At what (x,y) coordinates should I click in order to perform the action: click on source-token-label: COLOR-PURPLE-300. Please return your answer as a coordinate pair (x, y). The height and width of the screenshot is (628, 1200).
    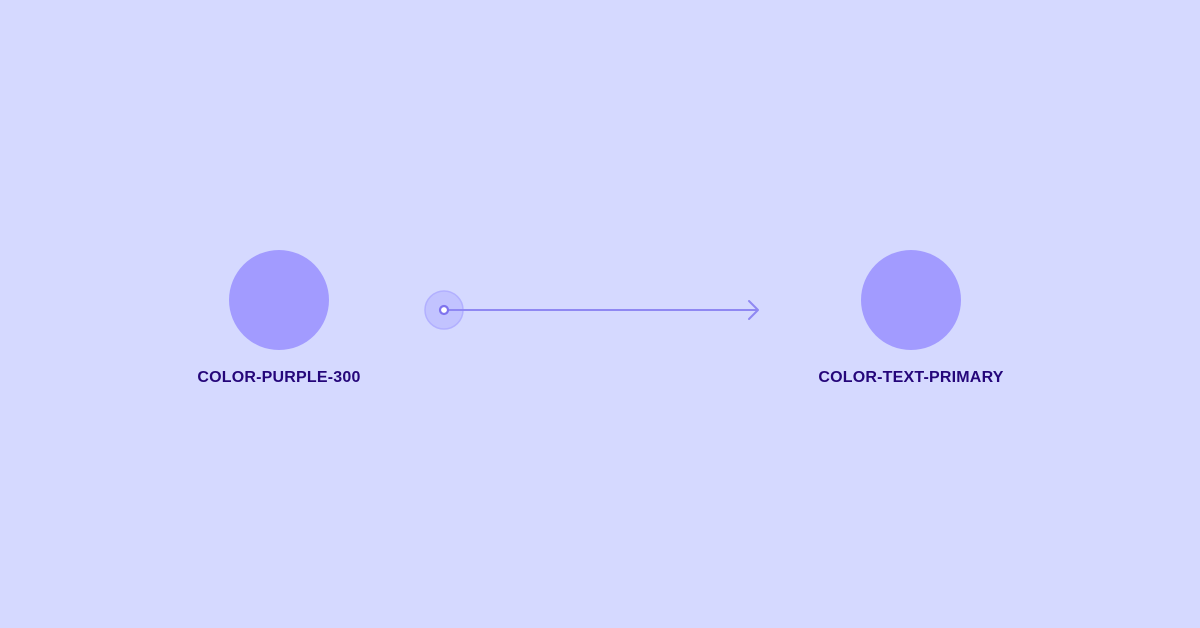
    Looking at the image, I should click on (279, 377).